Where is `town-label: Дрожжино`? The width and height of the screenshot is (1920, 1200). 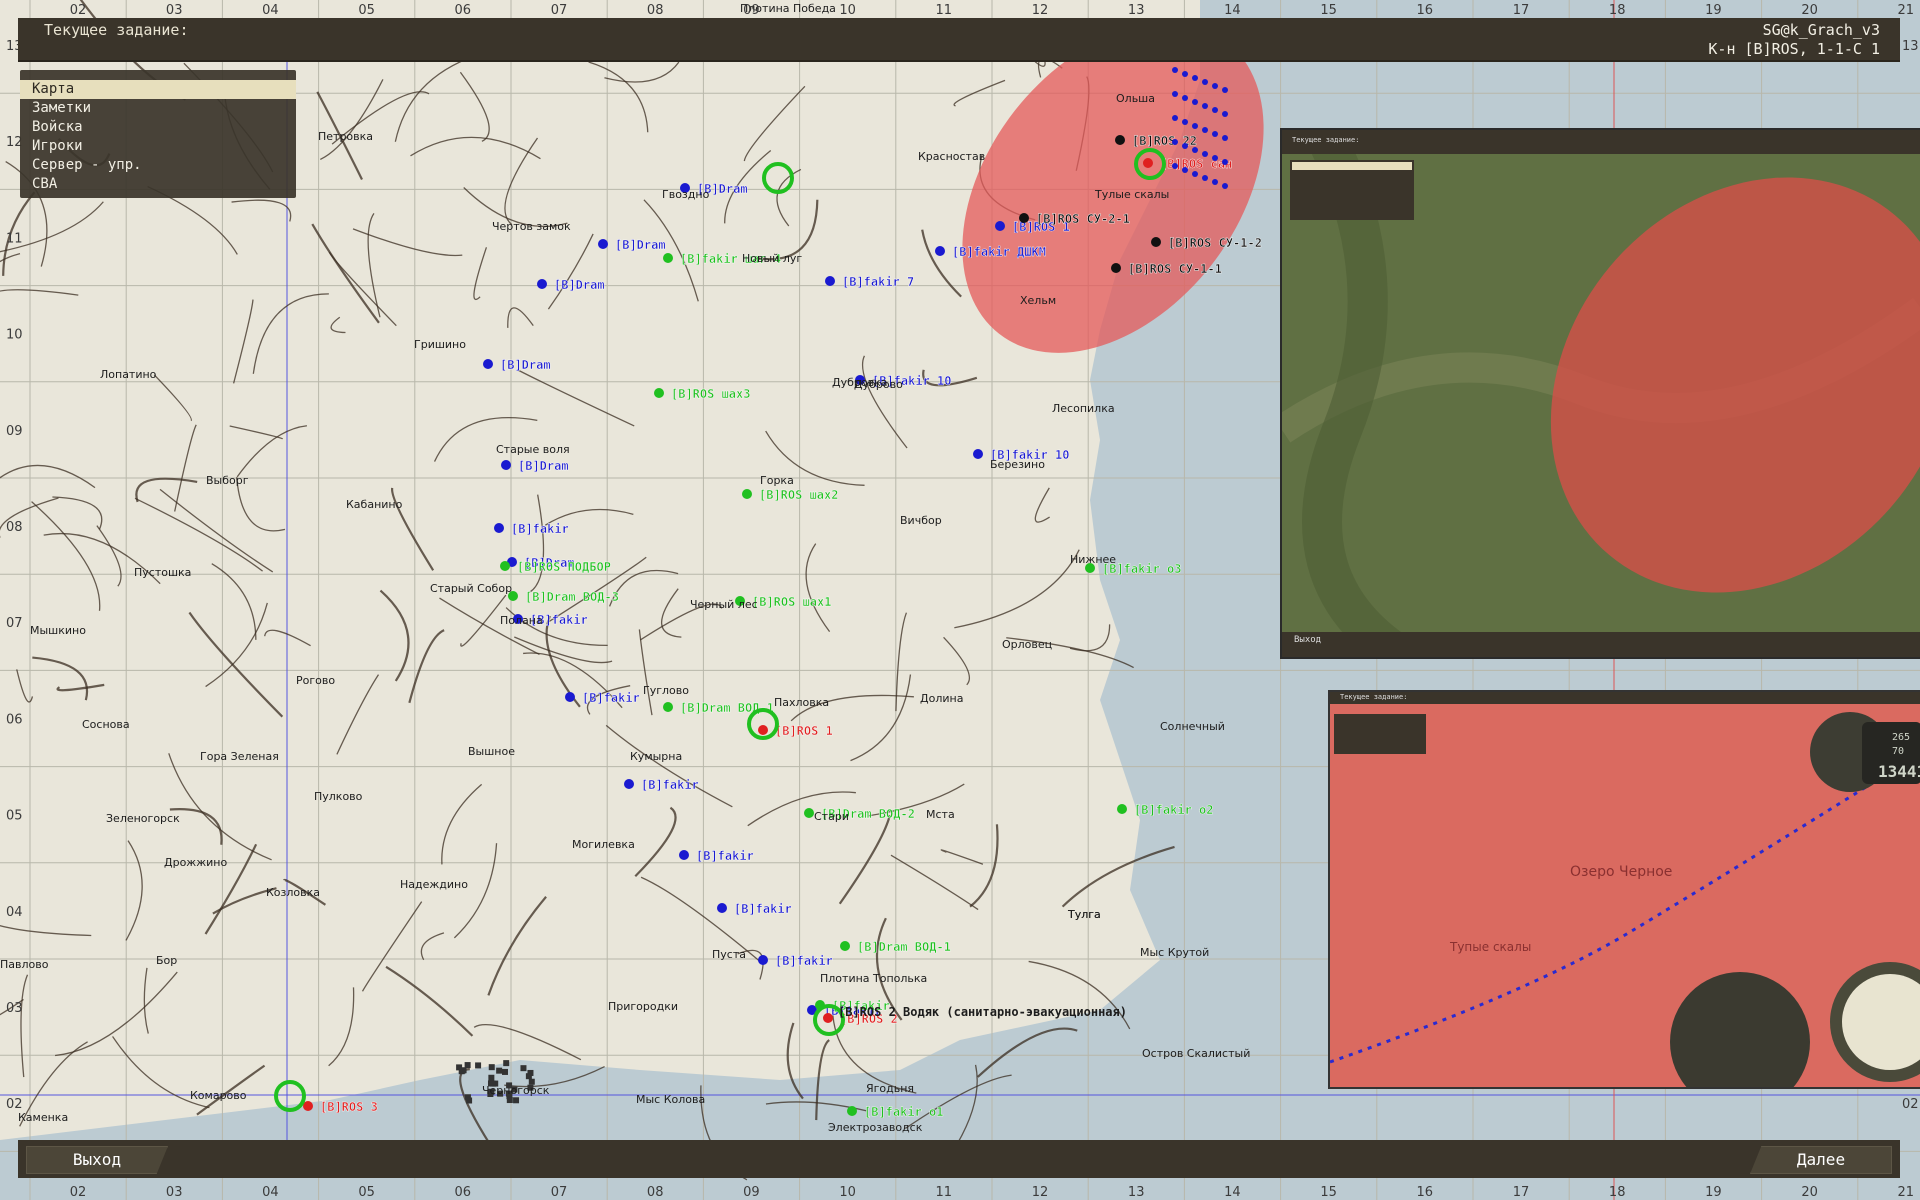 town-label: Дрожжино is located at coordinates (195, 862).